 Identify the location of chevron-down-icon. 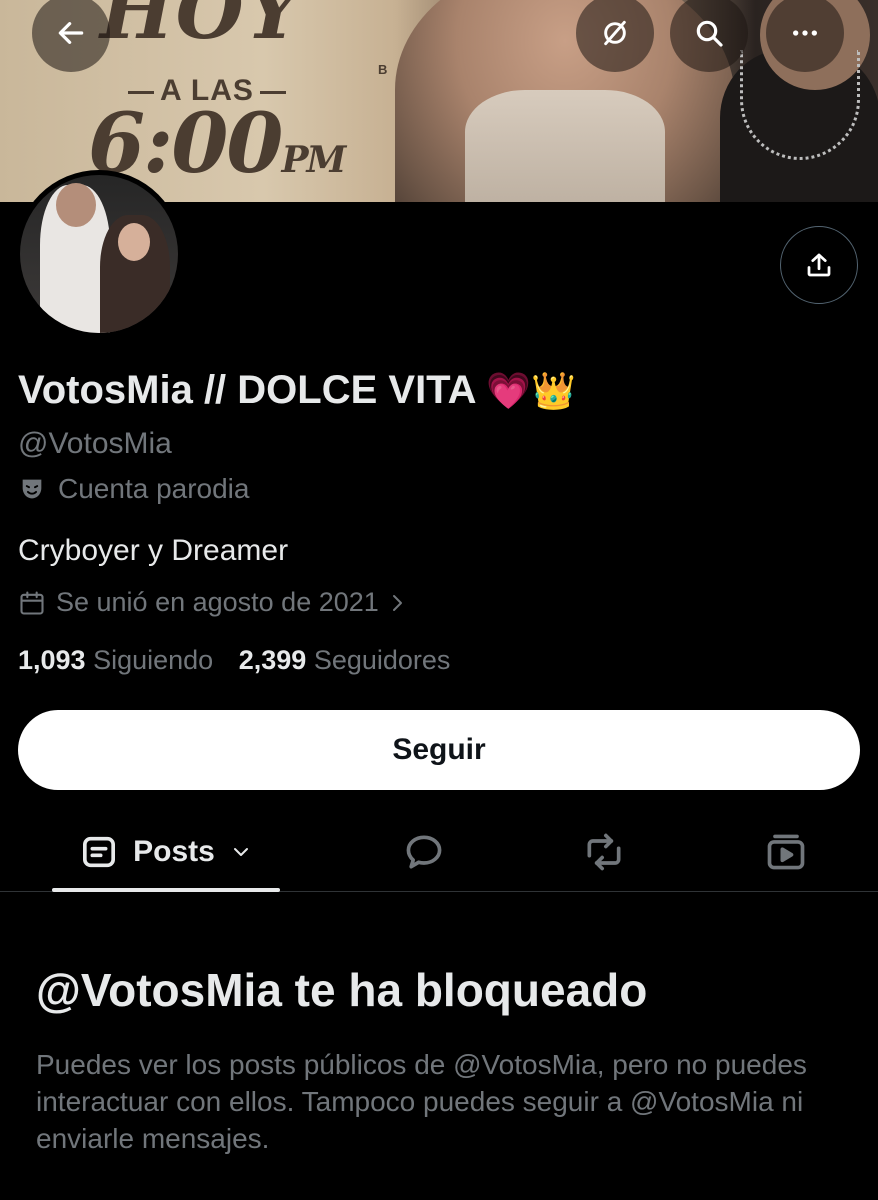
(240, 852).